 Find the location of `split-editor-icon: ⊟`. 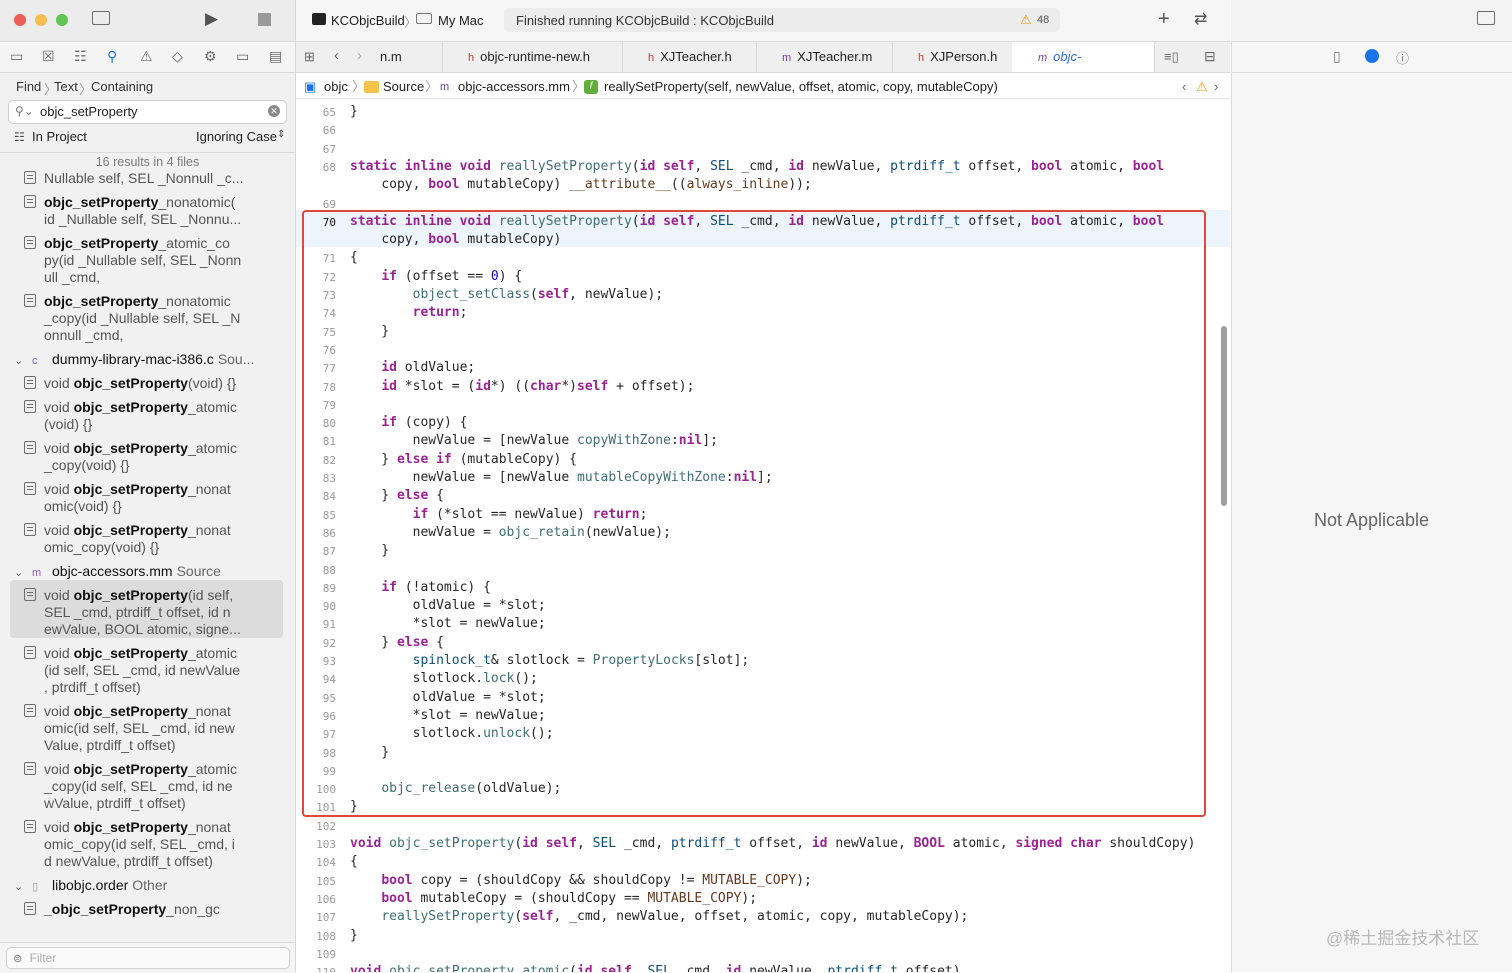

split-editor-icon: ⊟ is located at coordinates (1210, 56).